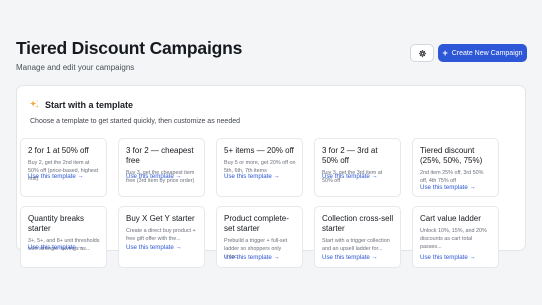  I want to click on sparkles-icon, so click(34, 104).